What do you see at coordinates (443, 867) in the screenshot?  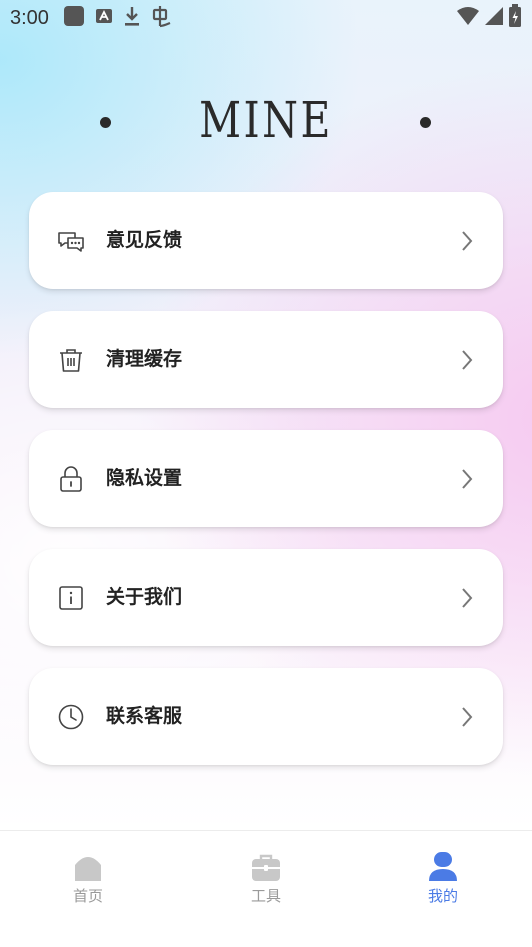 I see `user-icon` at bounding box center [443, 867].